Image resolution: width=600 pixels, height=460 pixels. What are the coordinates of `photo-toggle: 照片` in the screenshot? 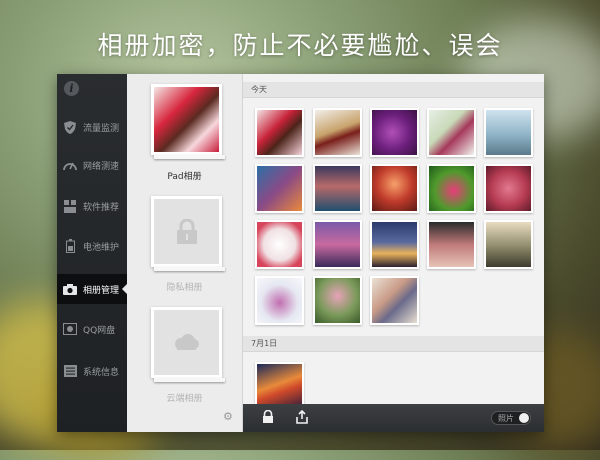 It's located at (511, 418).